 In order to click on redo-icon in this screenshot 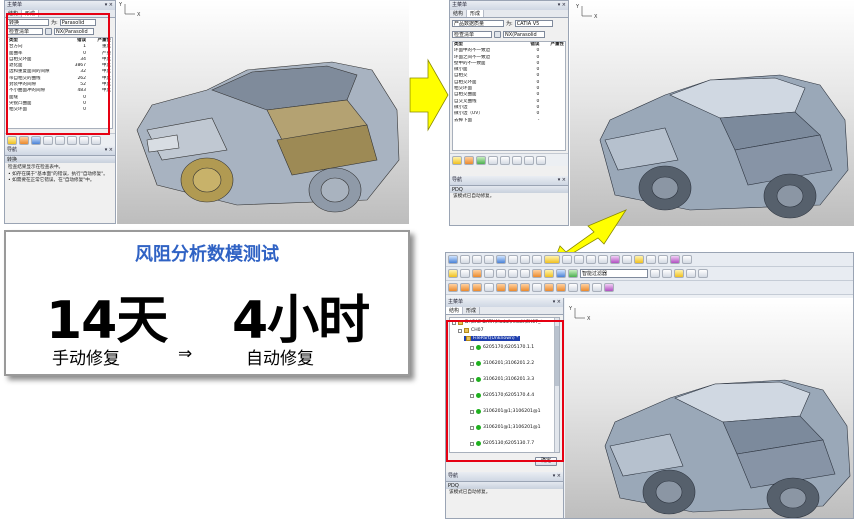, I will do `click(489, 259)`.